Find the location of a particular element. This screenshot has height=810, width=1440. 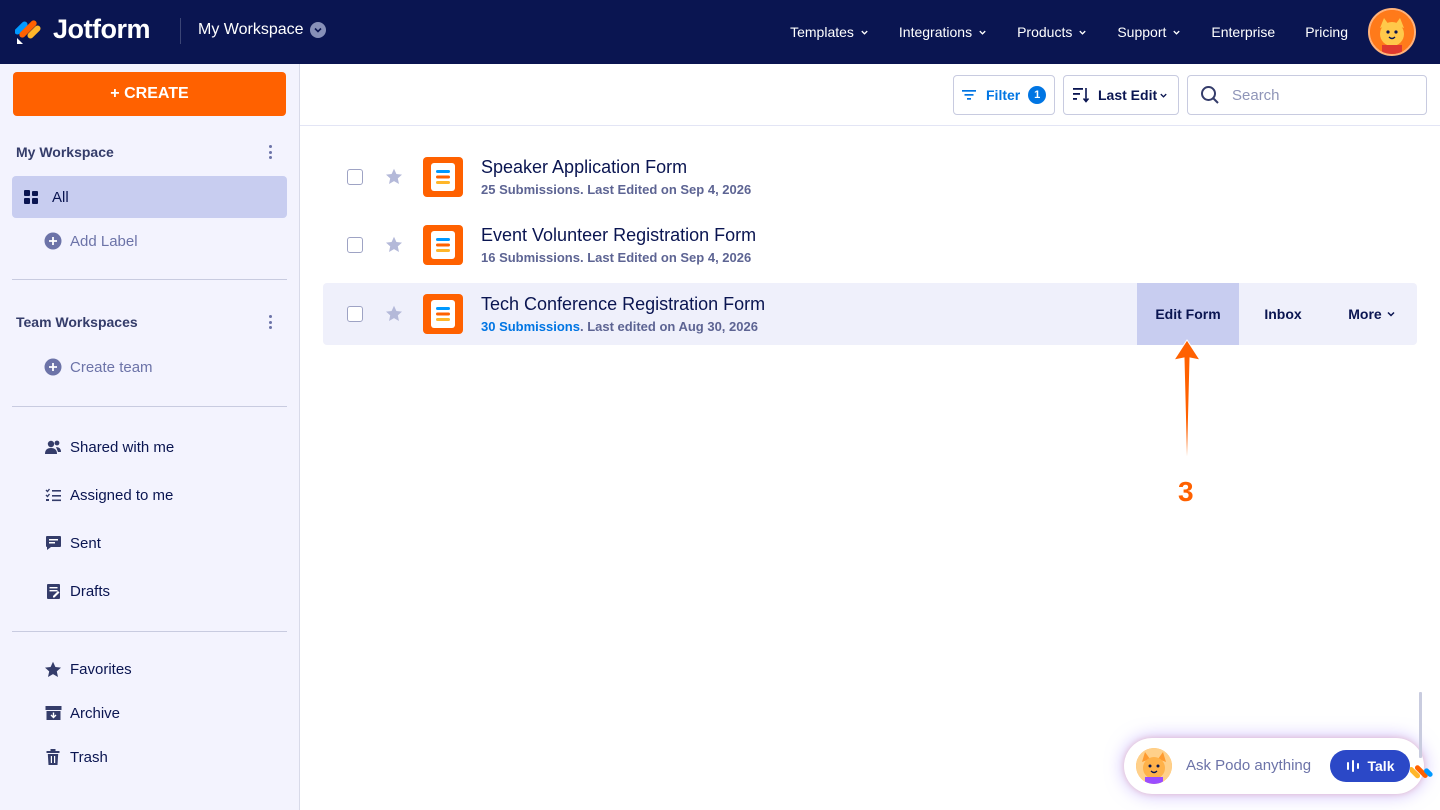

nav-pricing: Pricing is located at coordinates (1326, 32).